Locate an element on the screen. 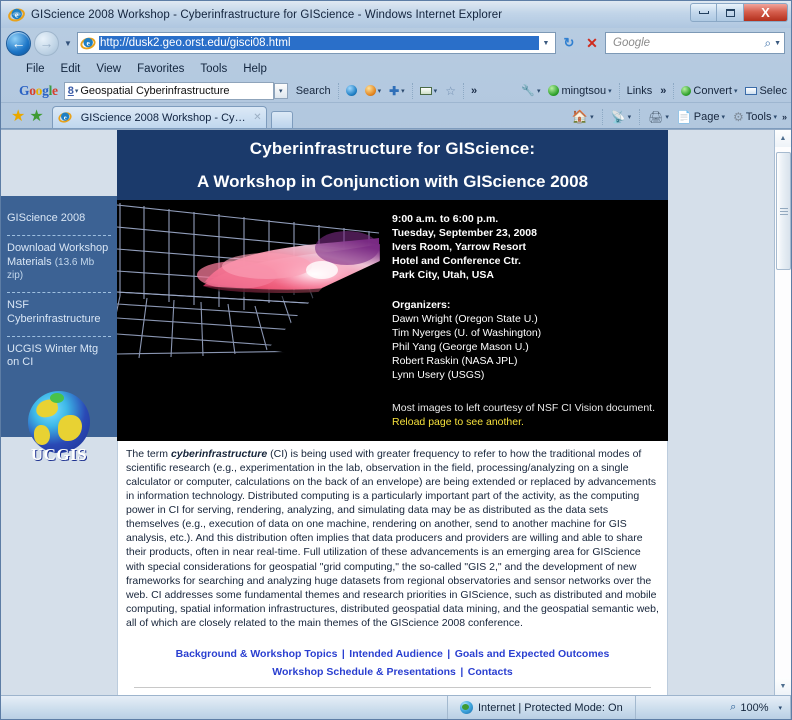  link-contacts: Contacts is located at coordinates (490, 672).